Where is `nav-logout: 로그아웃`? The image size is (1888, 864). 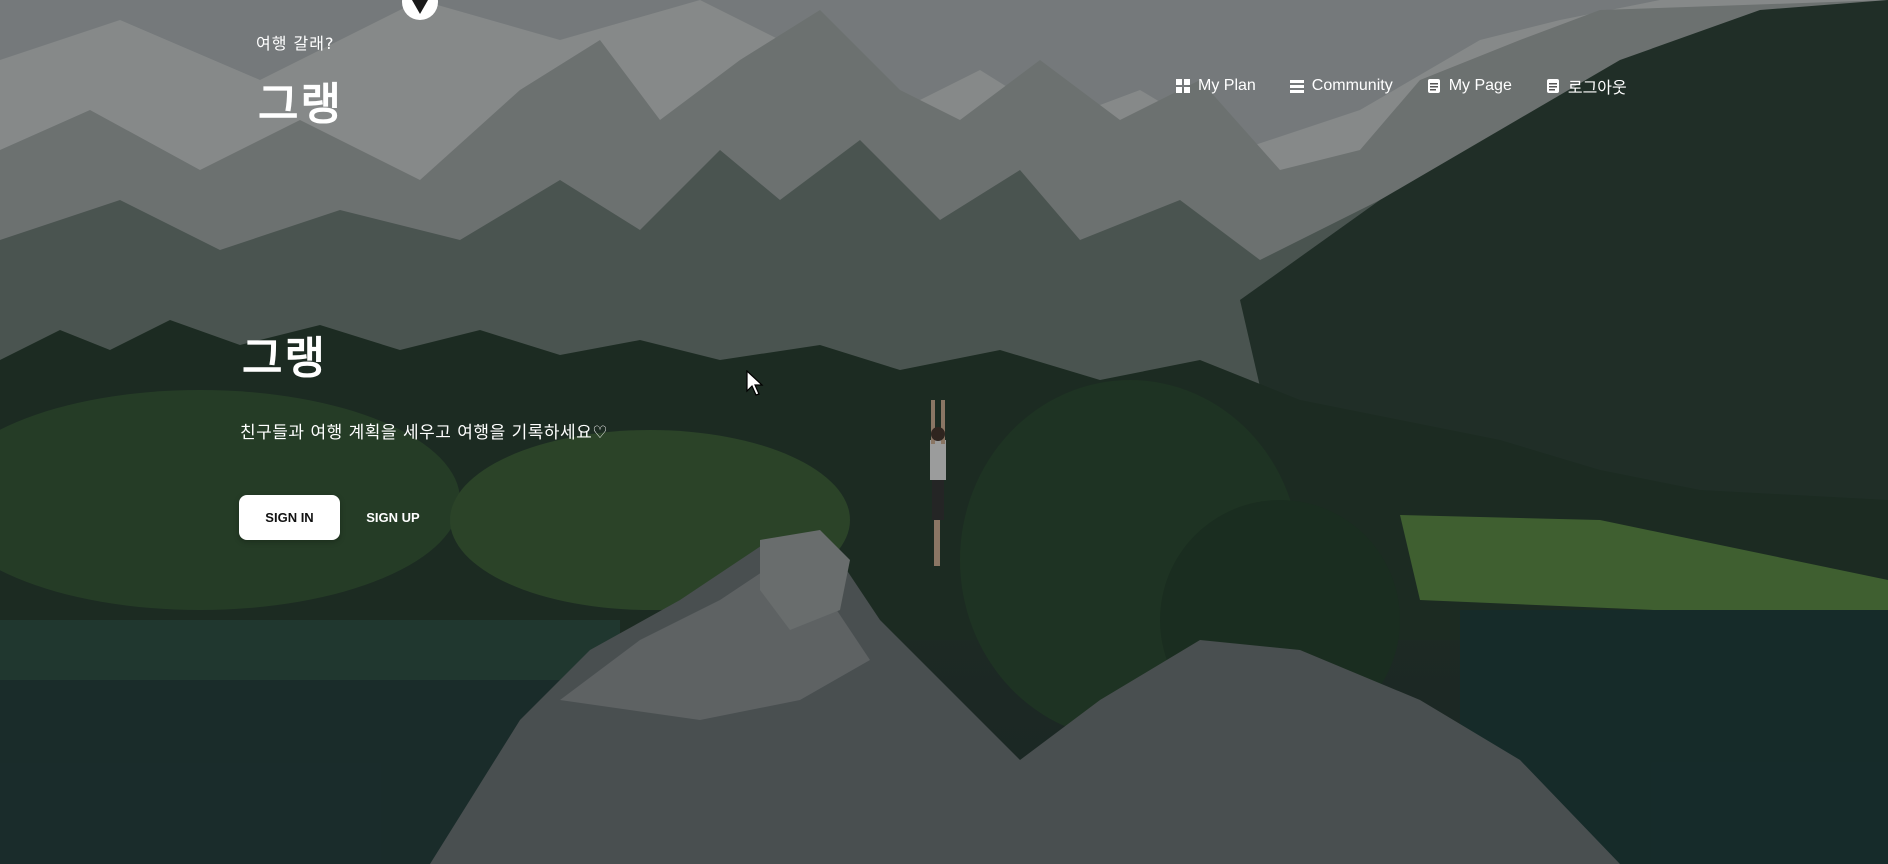 nav-logout: 로그아웃 is located at coordinates (1586, 86).